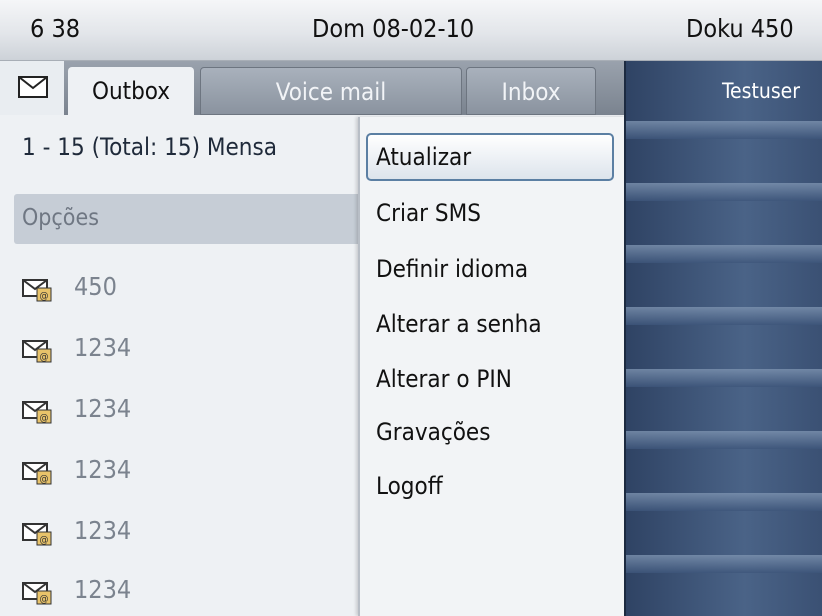  What do you see at coordinates (428, 213) in the screenshot?
I see `menu-item-criar-sms: Criar SMS` at bounding box center [428, 213].